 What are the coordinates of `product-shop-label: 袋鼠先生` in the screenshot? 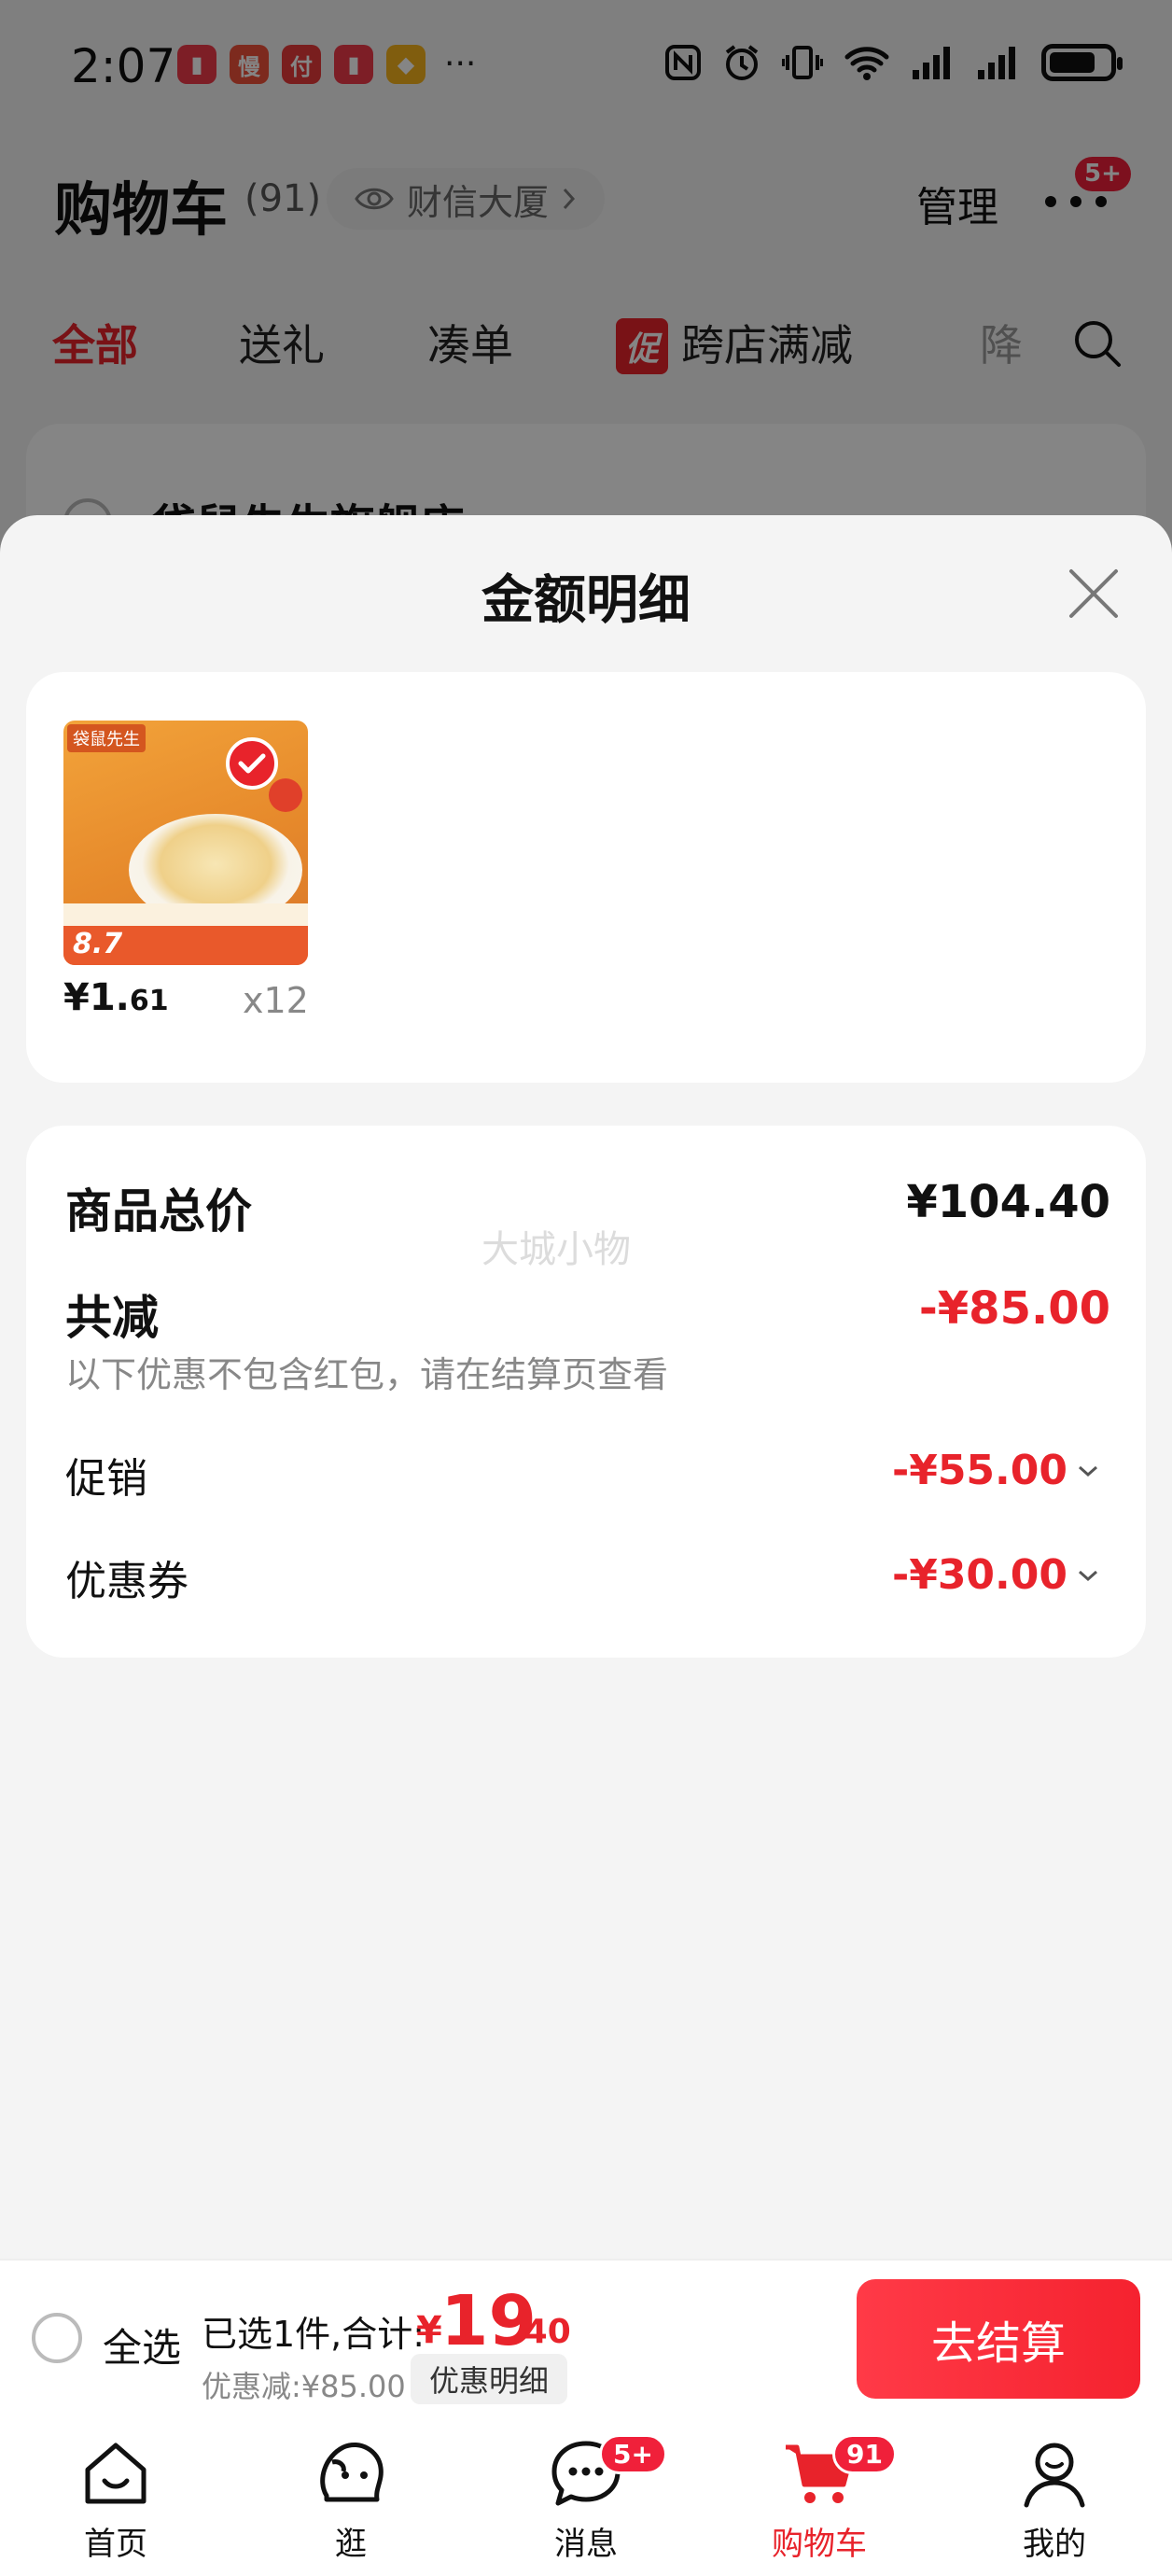 It's located at (106, 738).